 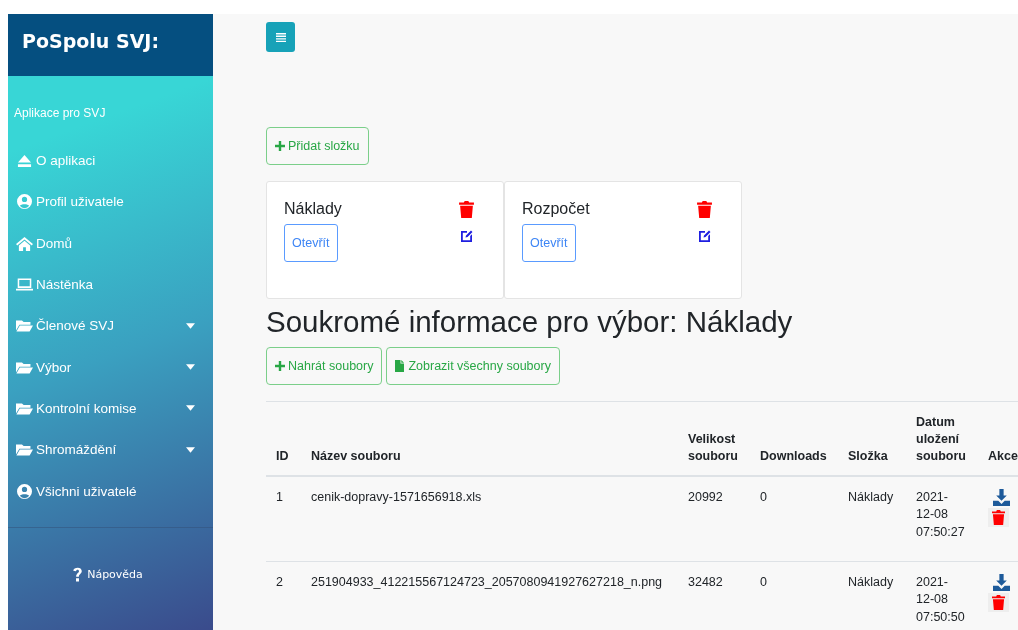 I want to click on nav-item: Kontrolní komise, so click(x=110, y=408).